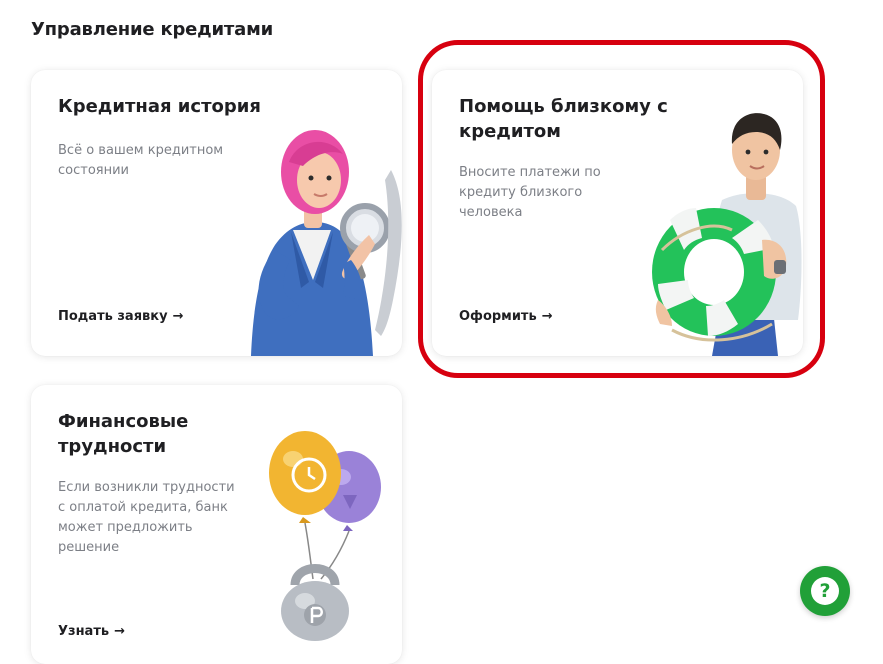  What do you see at coordinates (141, 160) in the screenshot?
I see `card-description: Всё о вашем кредитном состоянии` at bounding box center [141, 160].